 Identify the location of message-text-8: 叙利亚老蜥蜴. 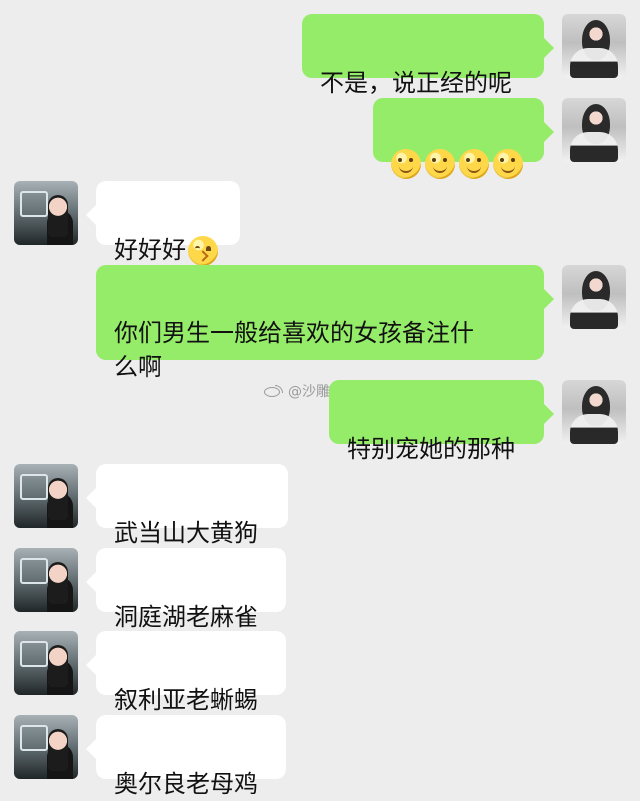
(186, 700).